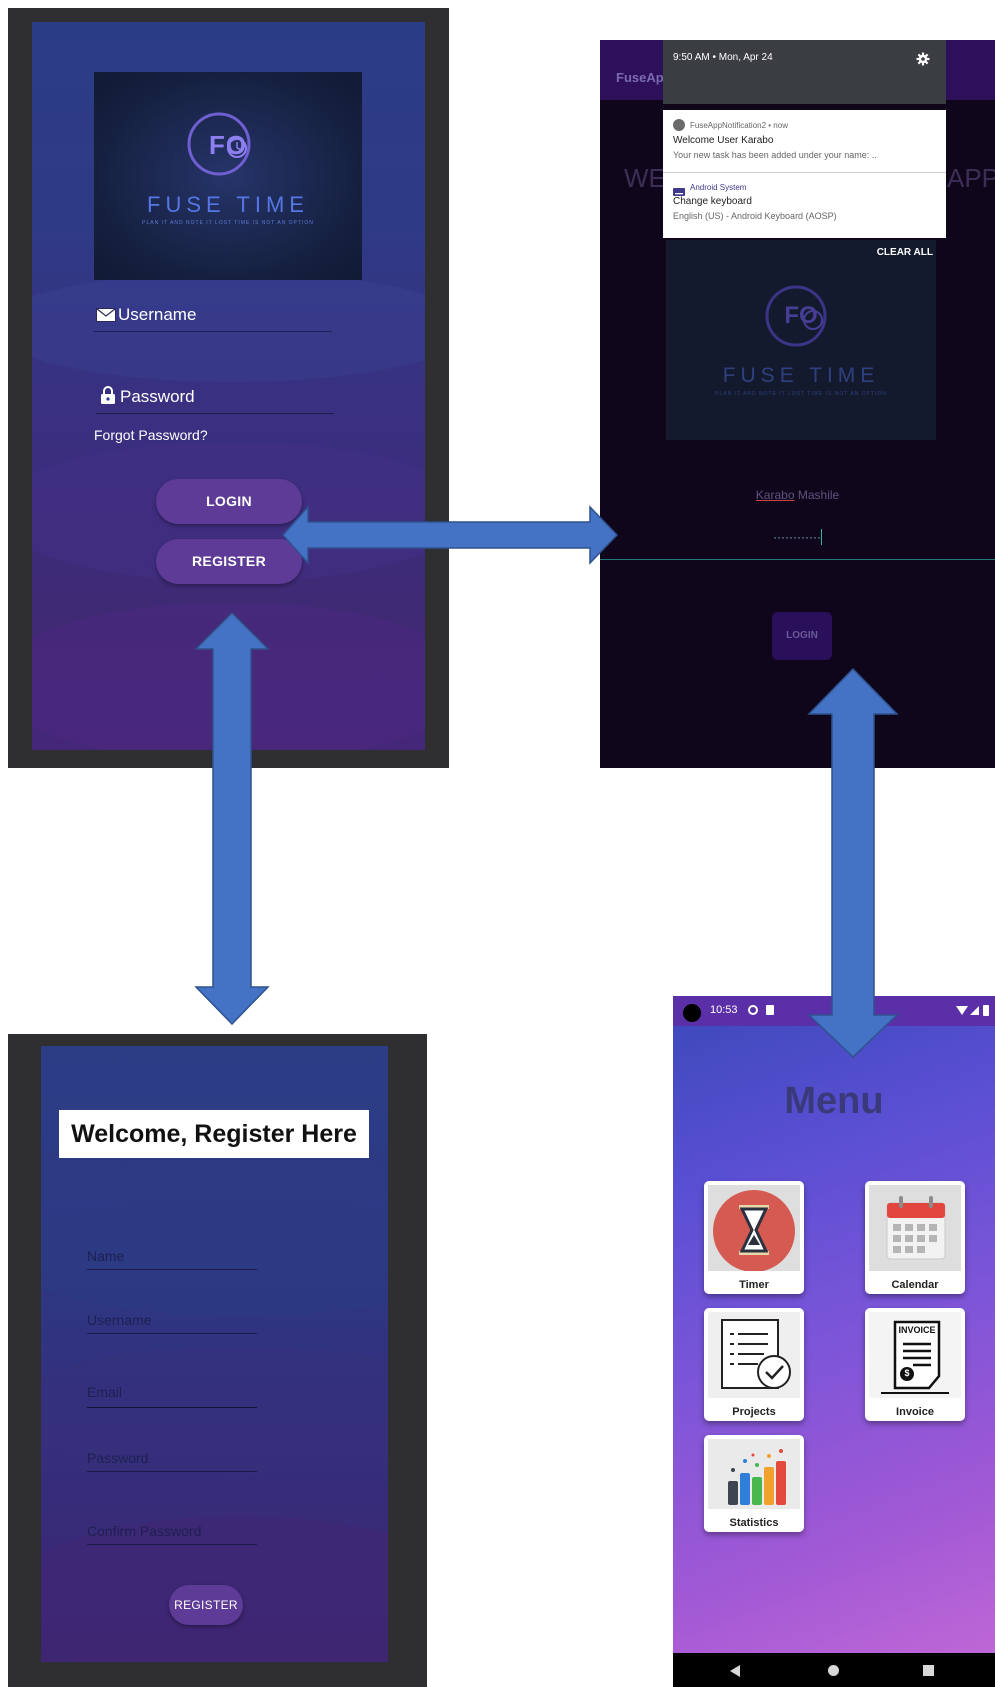 The image size is (995, 1687). What do you see at coordinates (974, 1010) in the screenshot?
I see `signal-icon` at bounding box center [974, 1010].